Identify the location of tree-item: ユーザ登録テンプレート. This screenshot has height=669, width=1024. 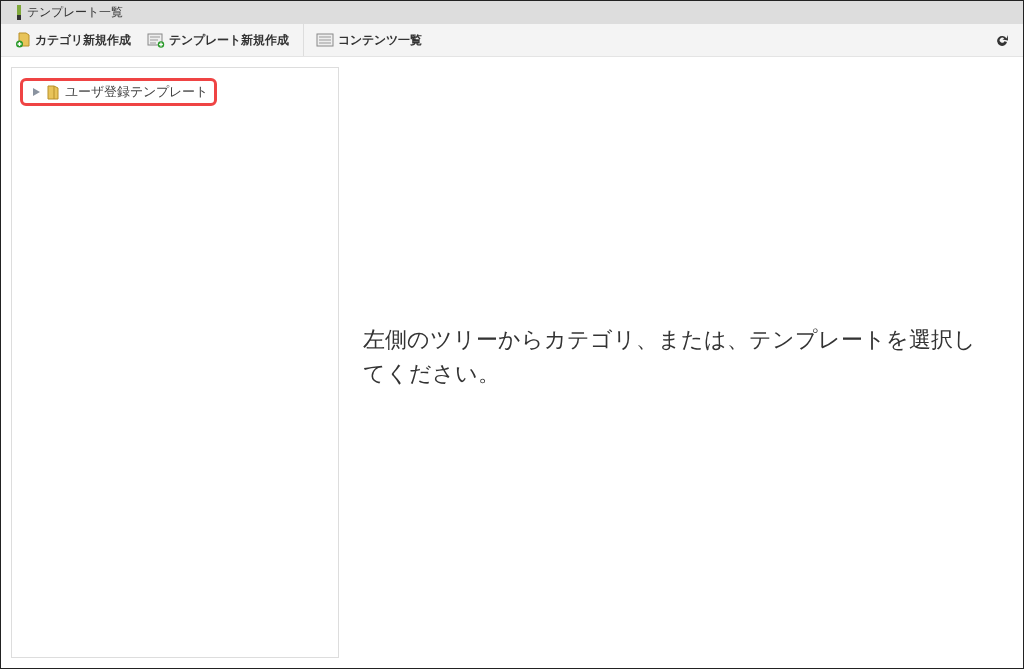
(118, 92).